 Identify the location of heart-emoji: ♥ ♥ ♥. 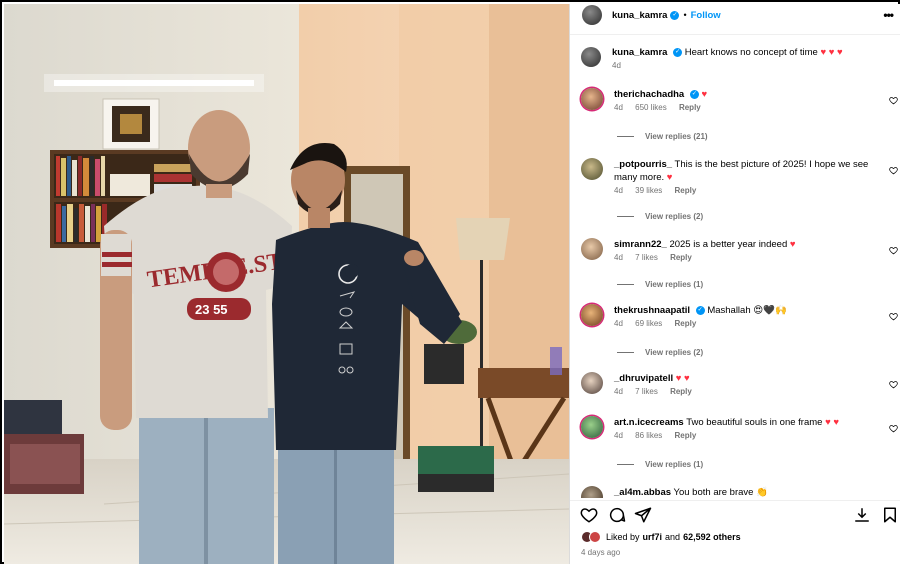
(831, 52).